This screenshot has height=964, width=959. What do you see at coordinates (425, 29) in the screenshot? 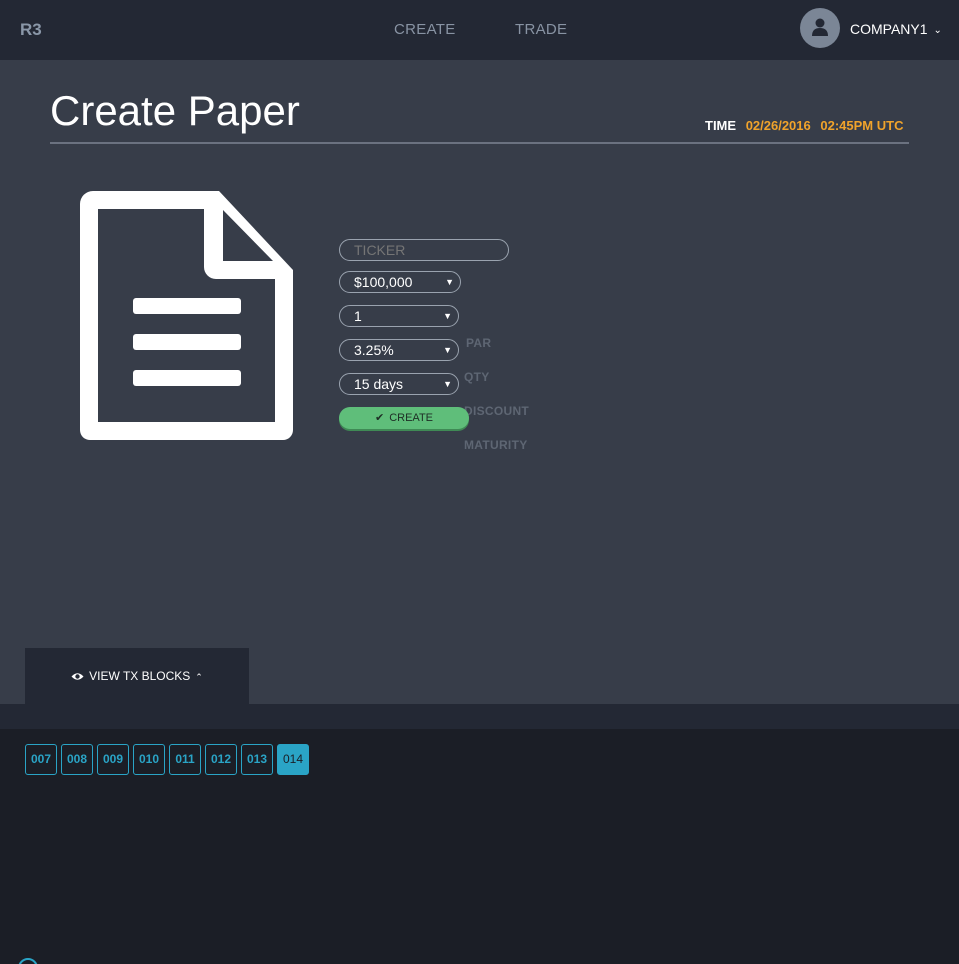
I see `nav-create: CREATE` at bounding box center [425, 29].